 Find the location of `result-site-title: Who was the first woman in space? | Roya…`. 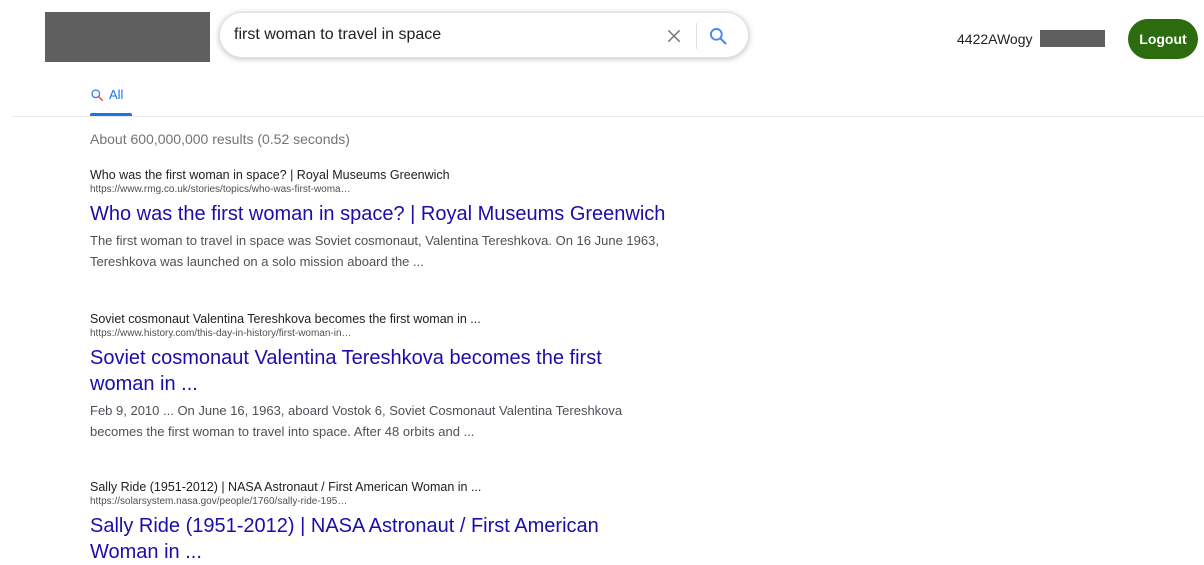

result-site-title: Who was the first woman in space? | Roya… is located at coordinates (270, 175).